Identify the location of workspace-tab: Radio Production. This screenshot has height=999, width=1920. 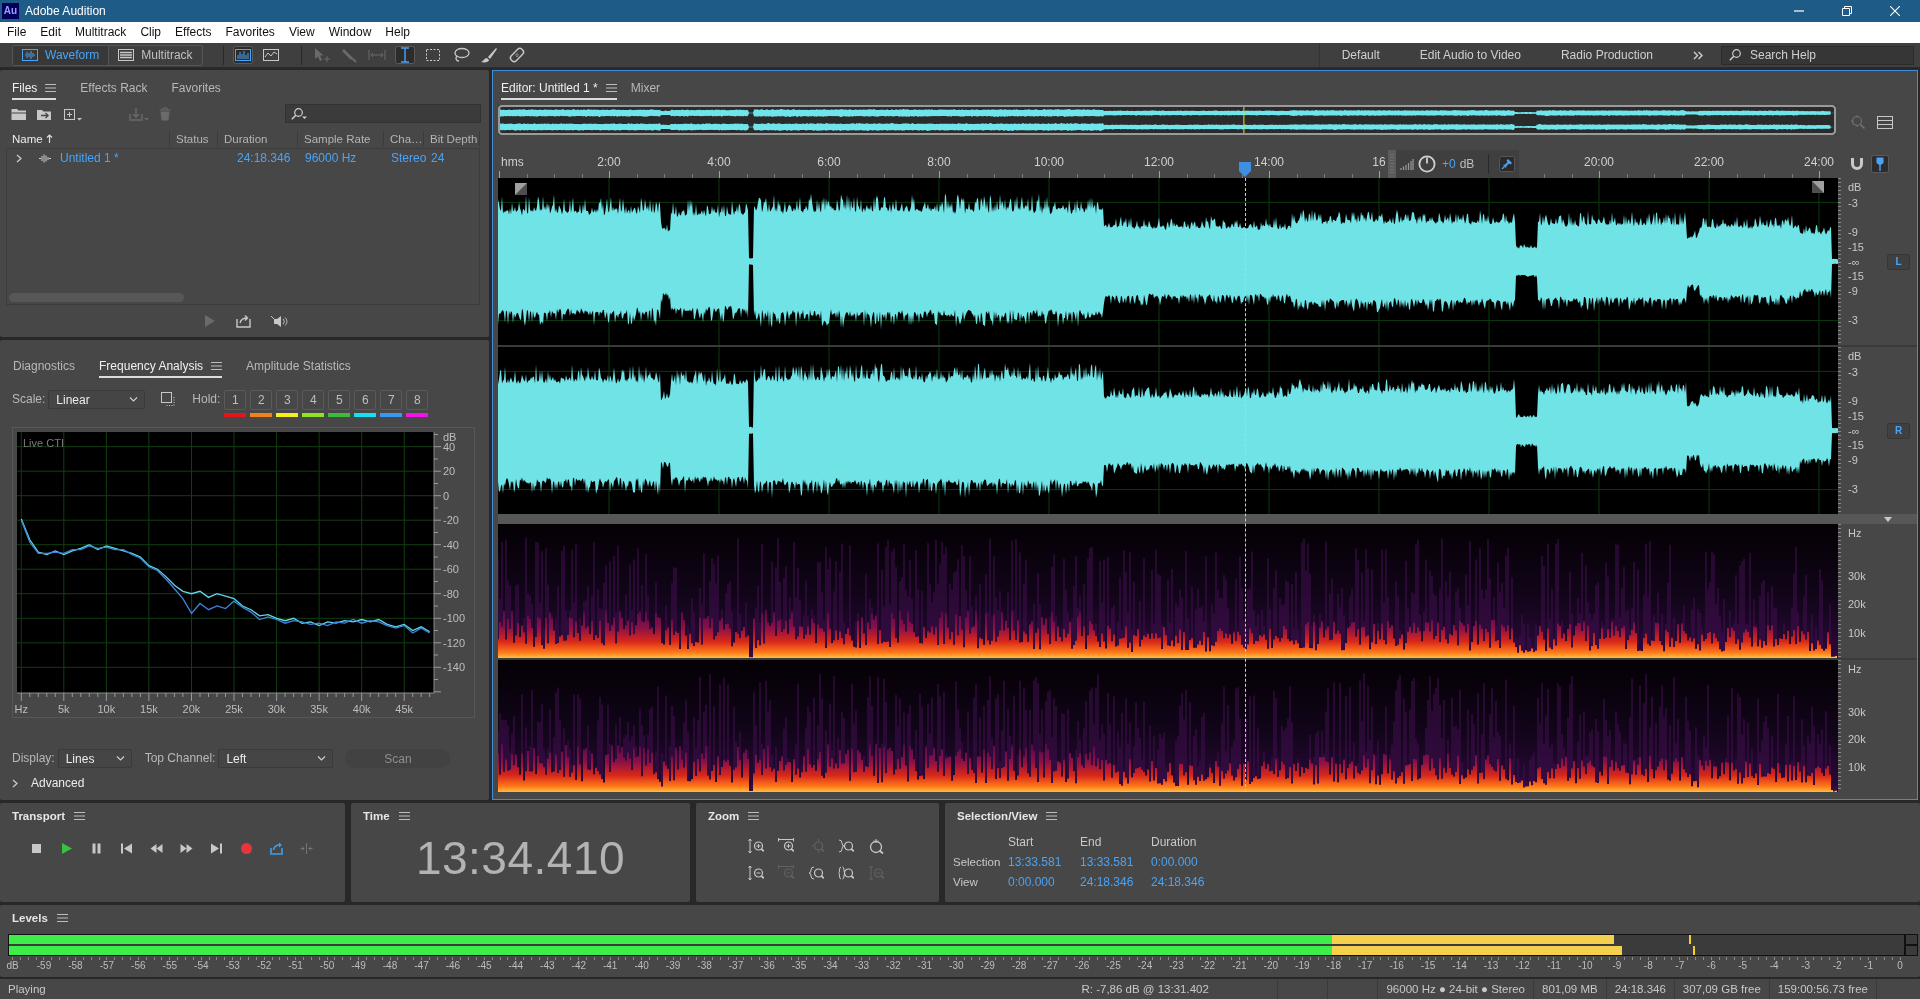
(1606, 55).